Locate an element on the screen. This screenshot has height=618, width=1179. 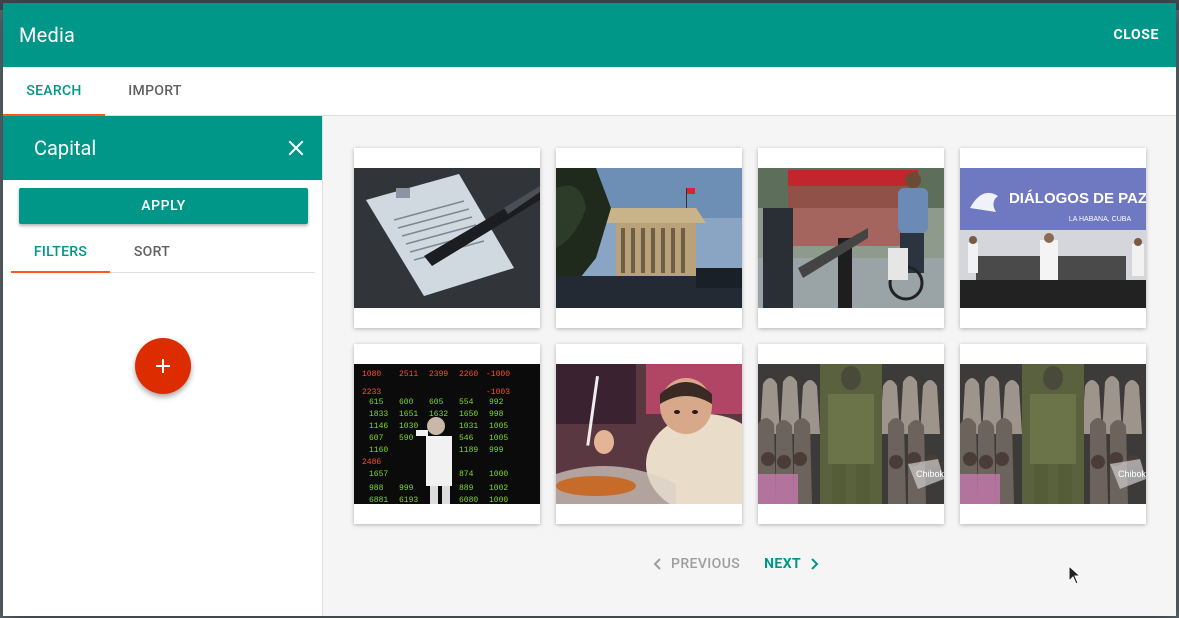
svg-text: 998 is located at coordinates (496, 414).